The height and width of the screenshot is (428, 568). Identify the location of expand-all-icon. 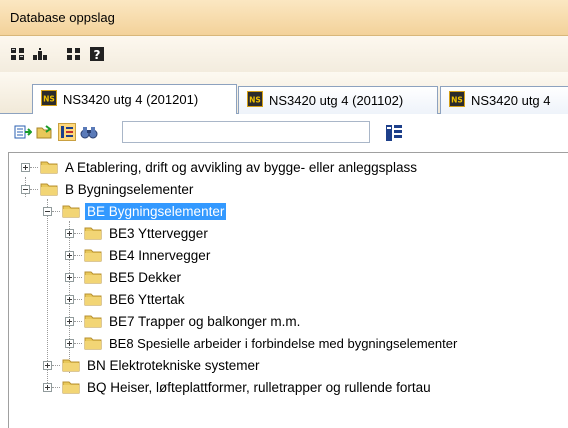
(19, 54).